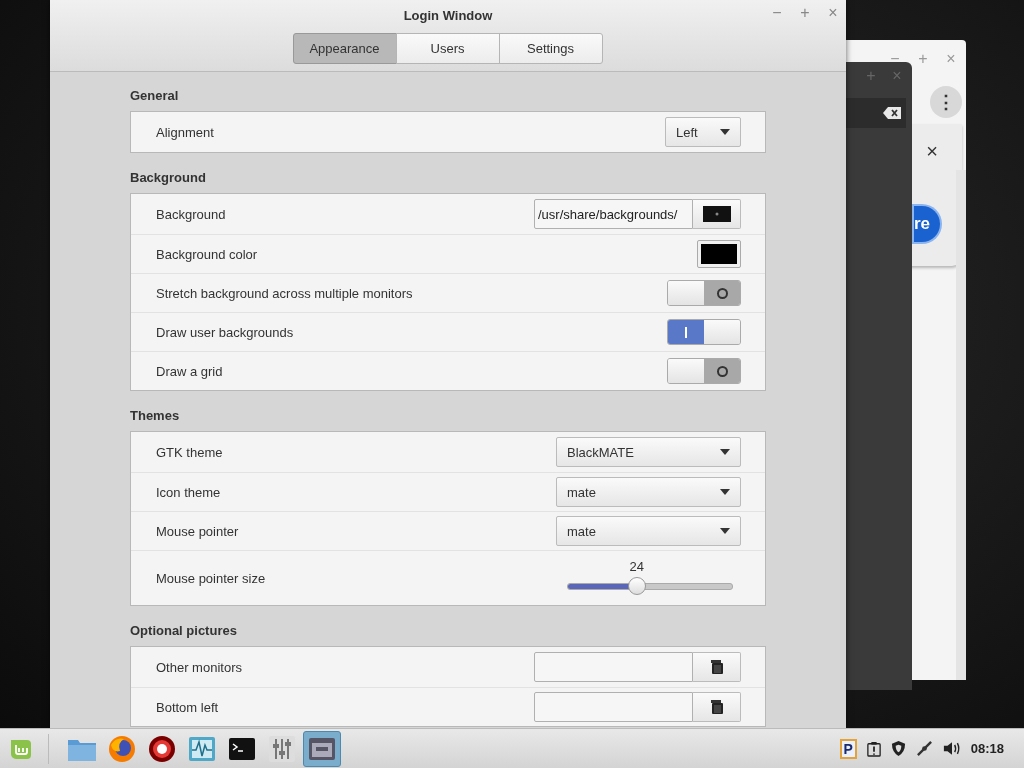 This screenshot has height=768, width=1024. I want to click on setting-label: Mouse pointer, so click(197, 531).